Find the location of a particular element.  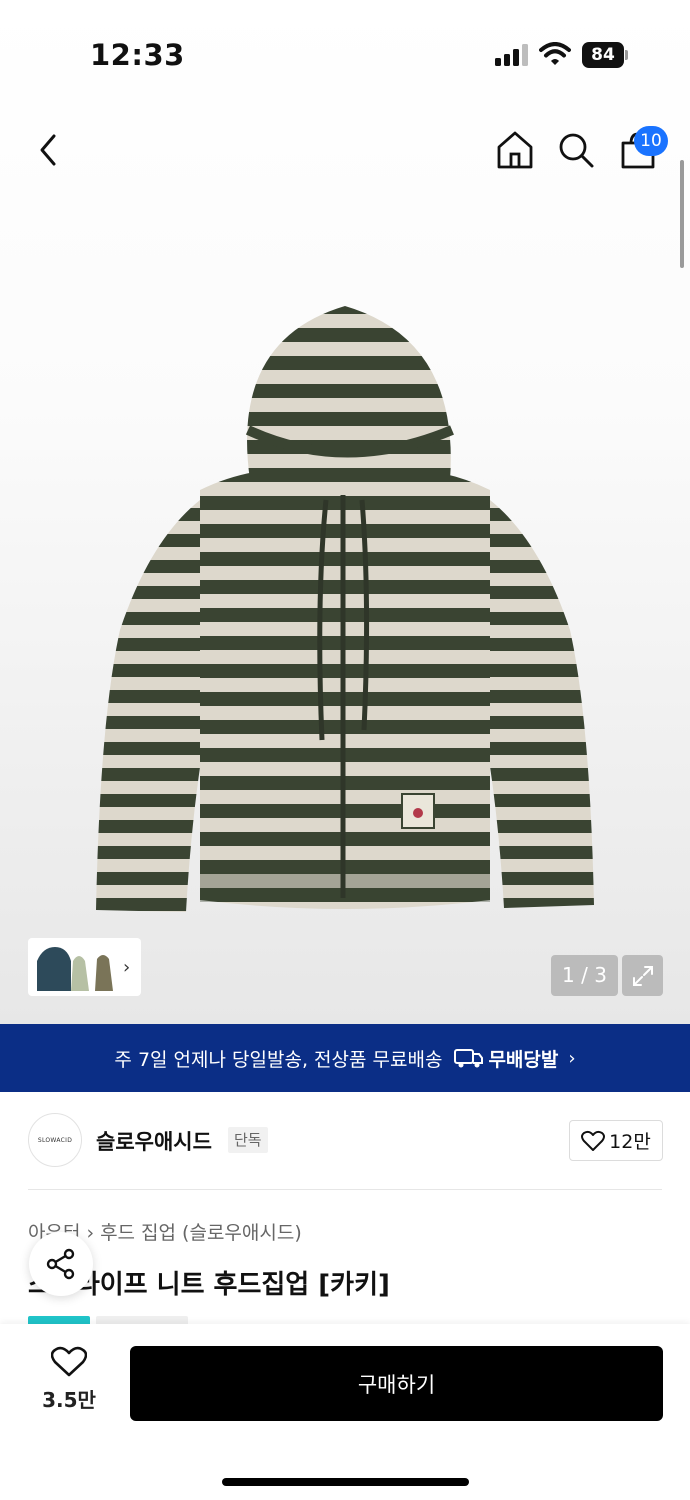

share-icon is located at coordinates (60, 1264).